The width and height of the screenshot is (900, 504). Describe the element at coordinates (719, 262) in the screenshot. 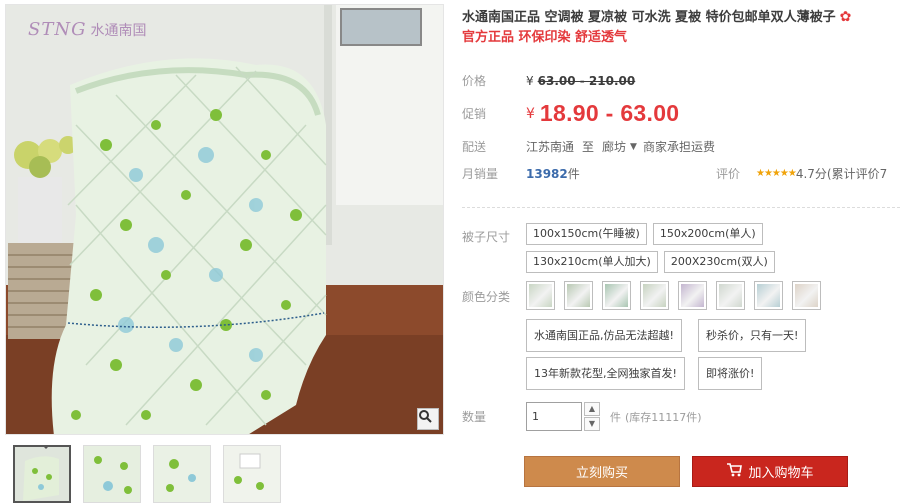

I see `size-option: 200X230cm(双人)` at that location.